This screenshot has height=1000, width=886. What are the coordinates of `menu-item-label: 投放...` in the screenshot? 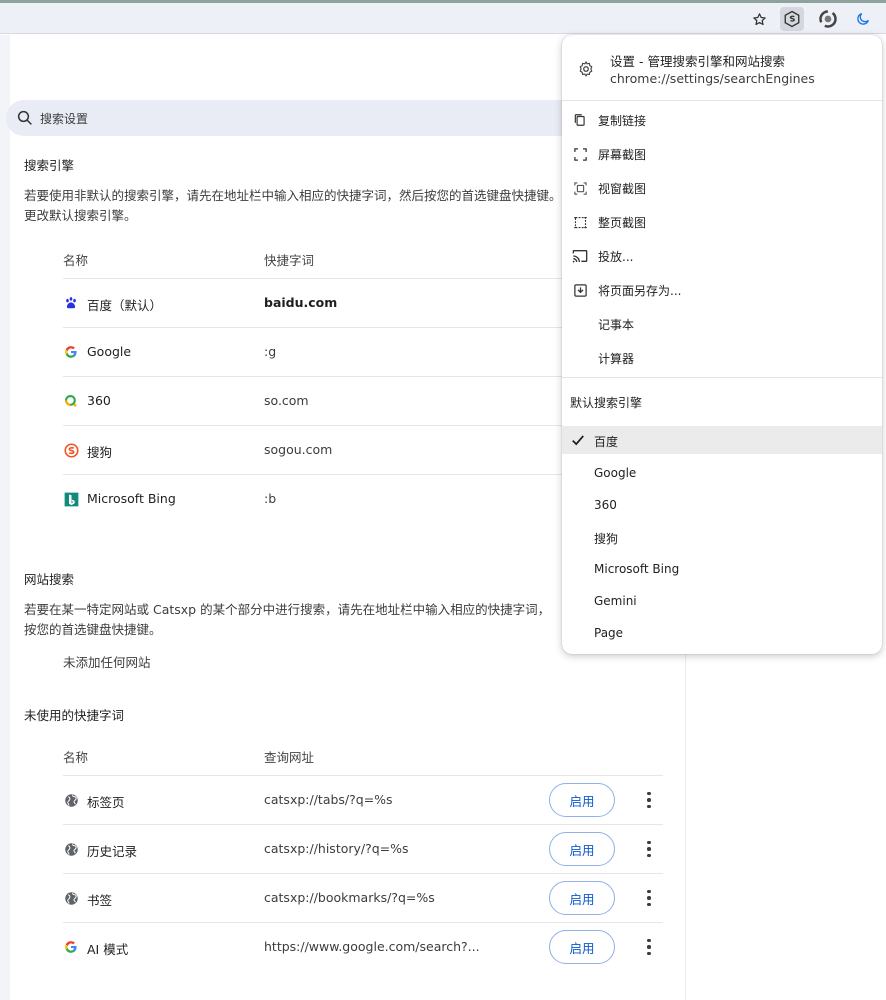 It's located at (616, 257).